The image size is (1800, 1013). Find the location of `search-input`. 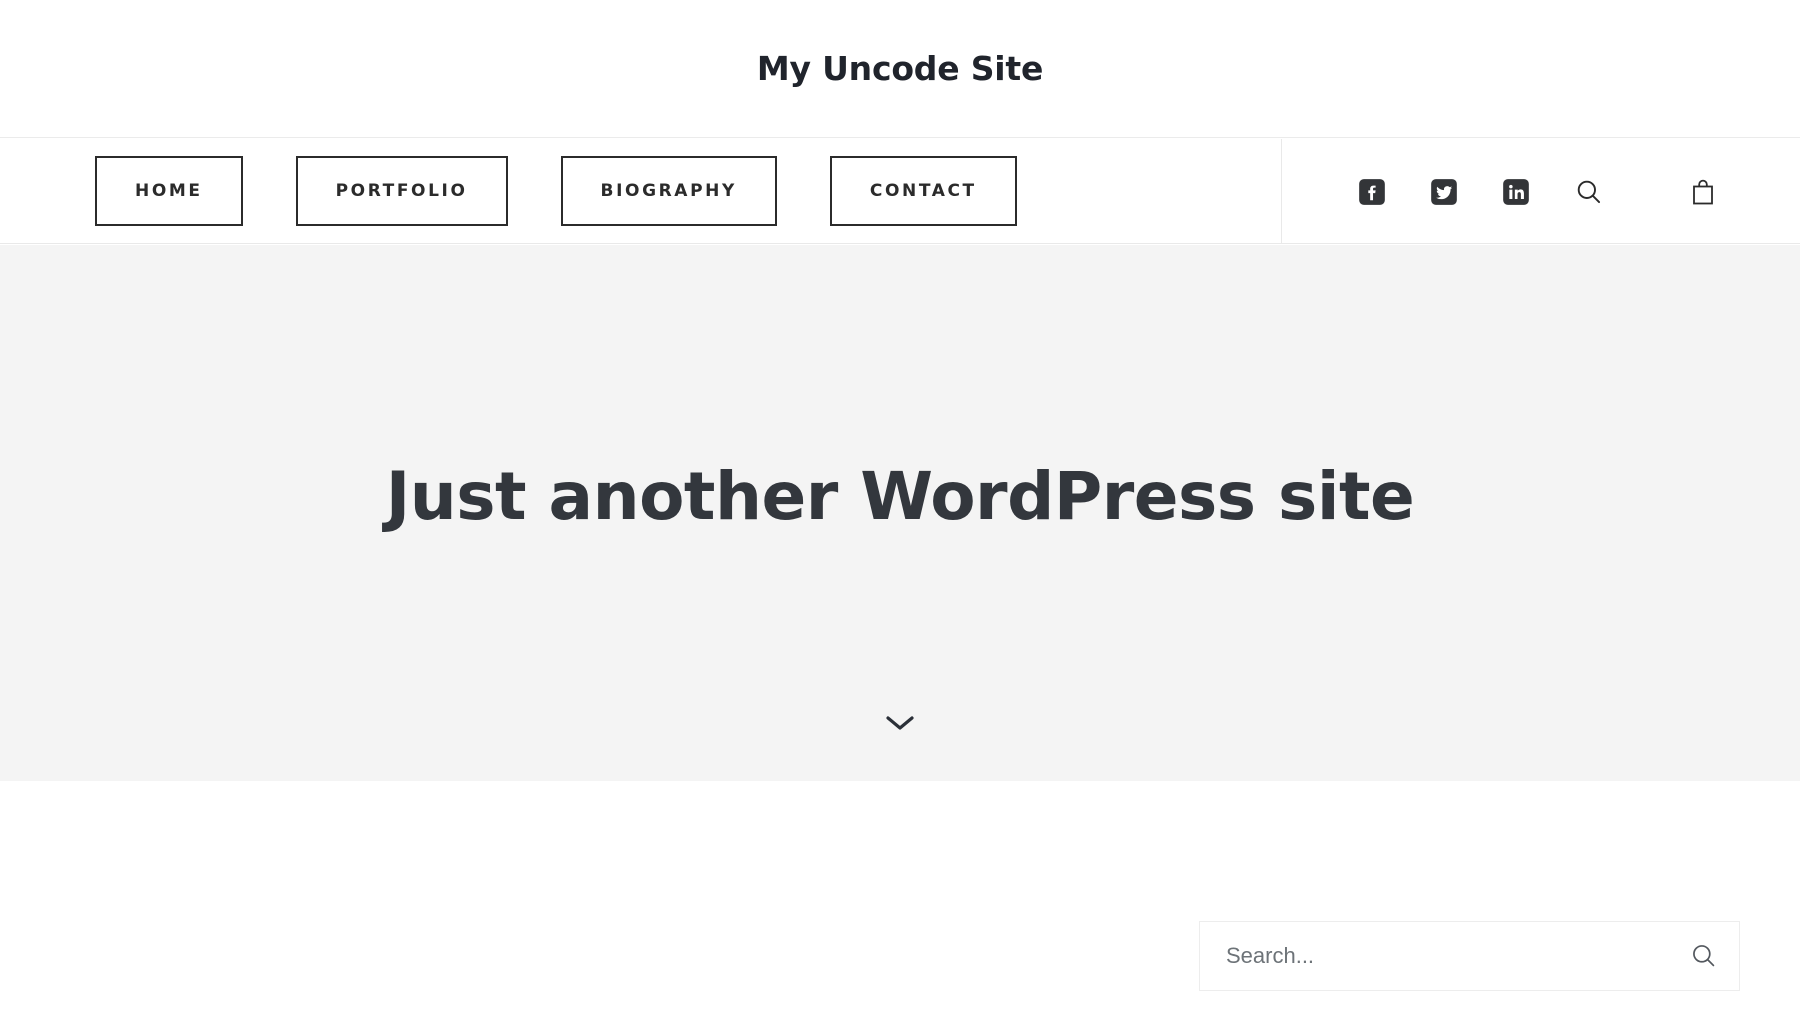

search-input is located at coordinates (1434, 956).